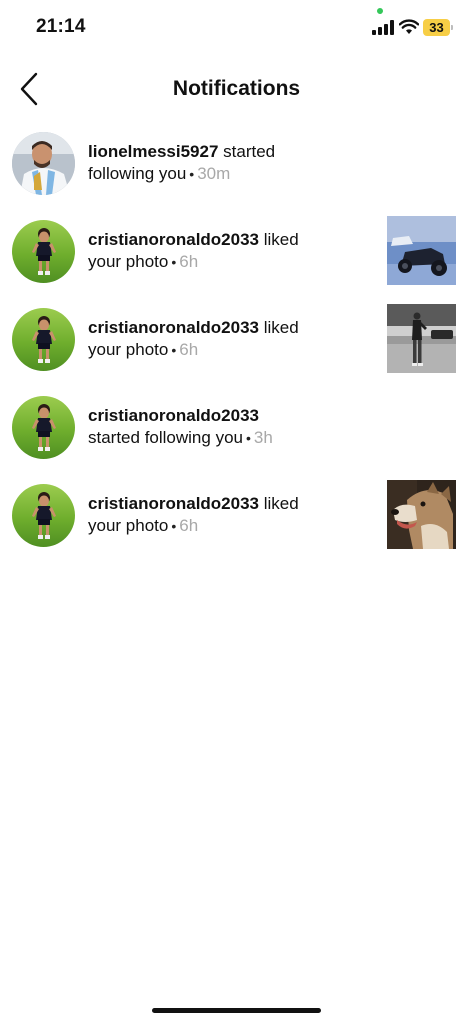 This screenshot has height=1024, width=473. Describe the element at coordinates (380, 11) in the screenshot. I see `camera-indicator-dot` at that location.